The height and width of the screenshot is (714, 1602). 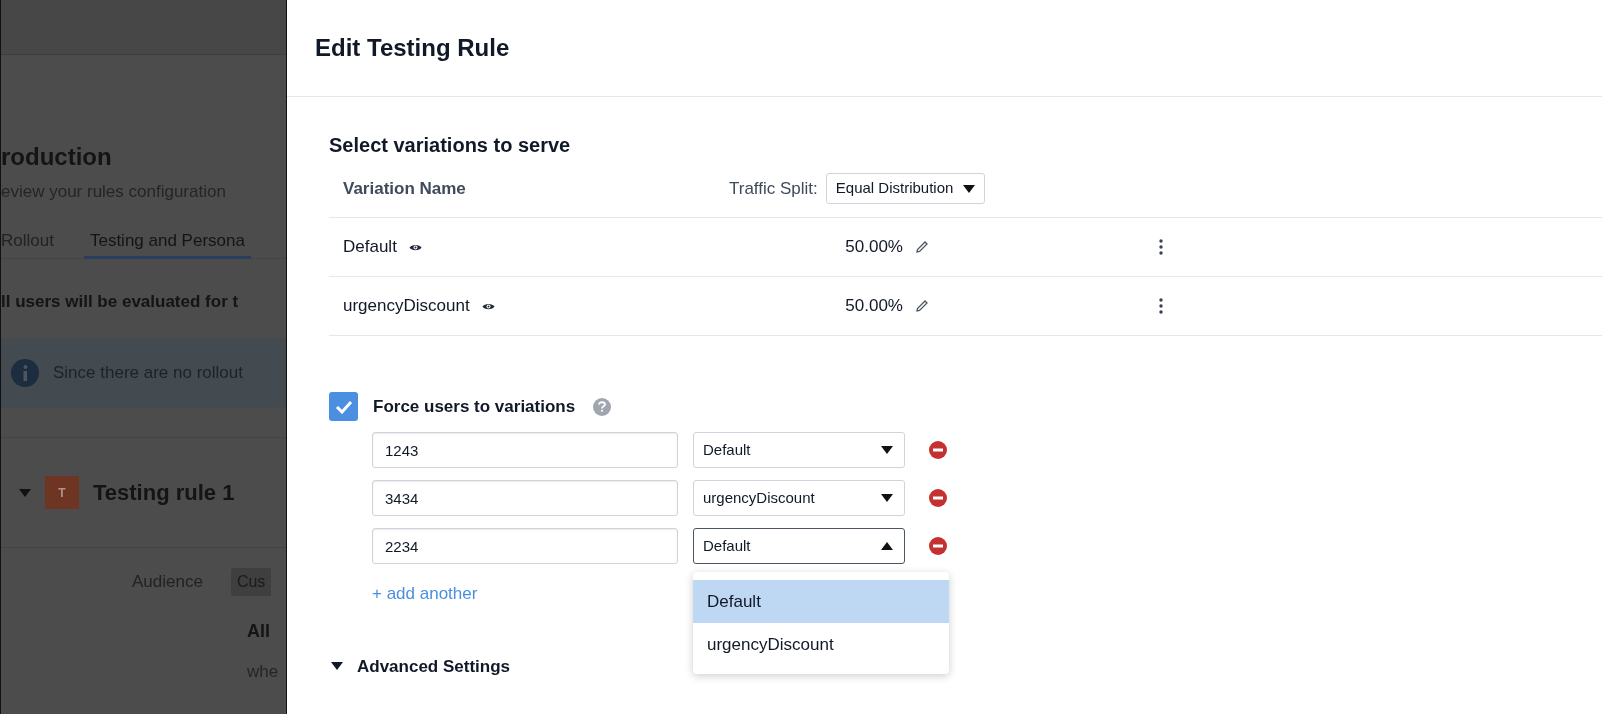 I want to click on advanced-settings-toggle: Advanced Settings, so click(x=434, y=666).